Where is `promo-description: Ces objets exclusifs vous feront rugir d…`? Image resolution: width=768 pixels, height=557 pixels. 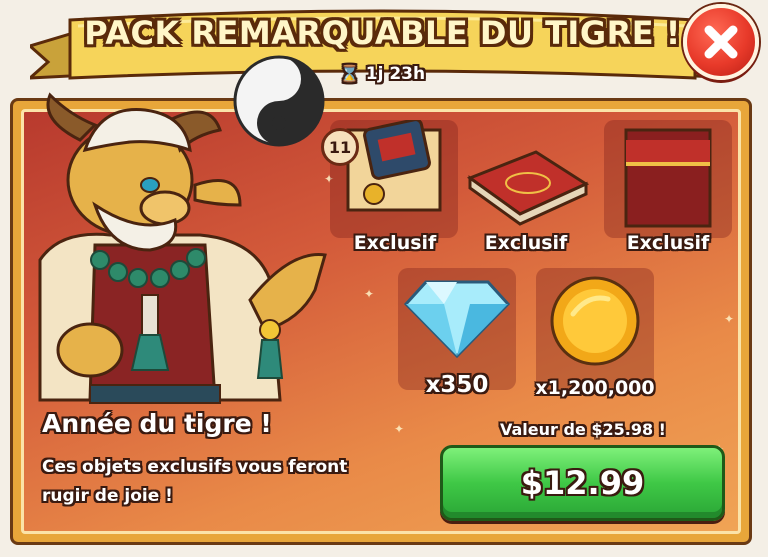
promo-description: Ces objets exclusifs vous feront rugir d… is located at coordinates (195, 481).